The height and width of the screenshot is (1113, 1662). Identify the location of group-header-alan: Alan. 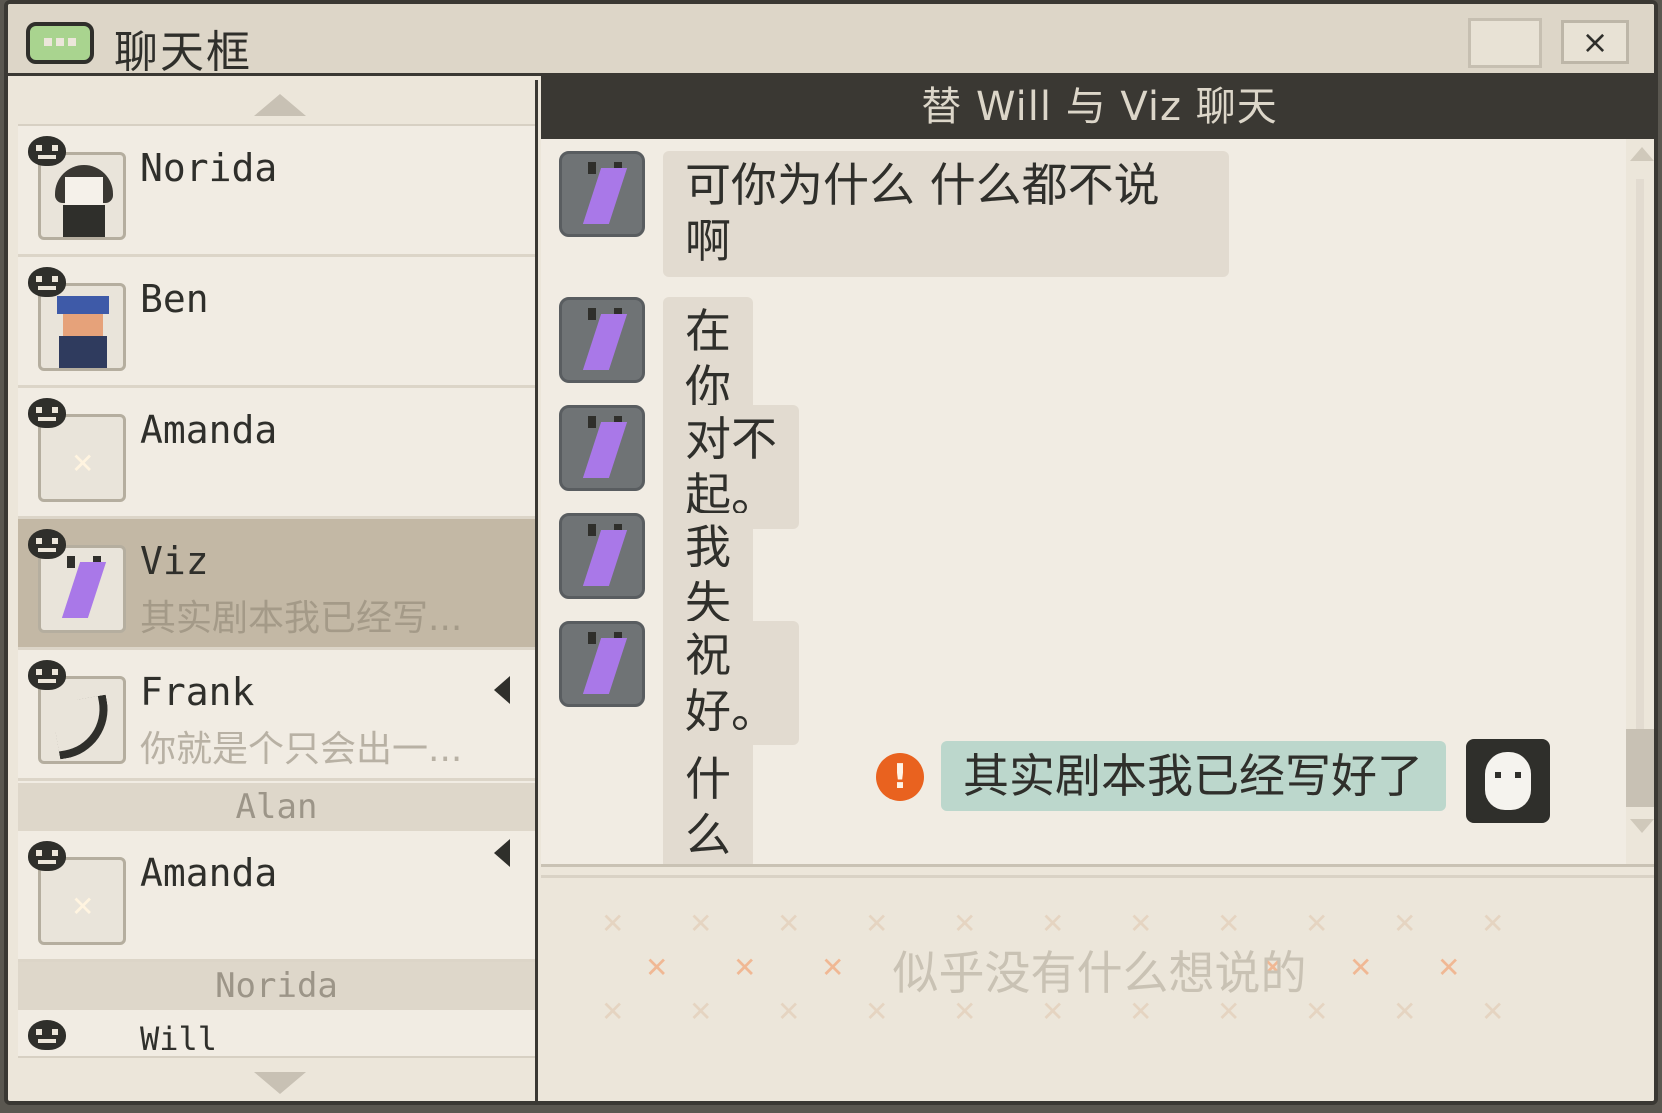
(276, 807).